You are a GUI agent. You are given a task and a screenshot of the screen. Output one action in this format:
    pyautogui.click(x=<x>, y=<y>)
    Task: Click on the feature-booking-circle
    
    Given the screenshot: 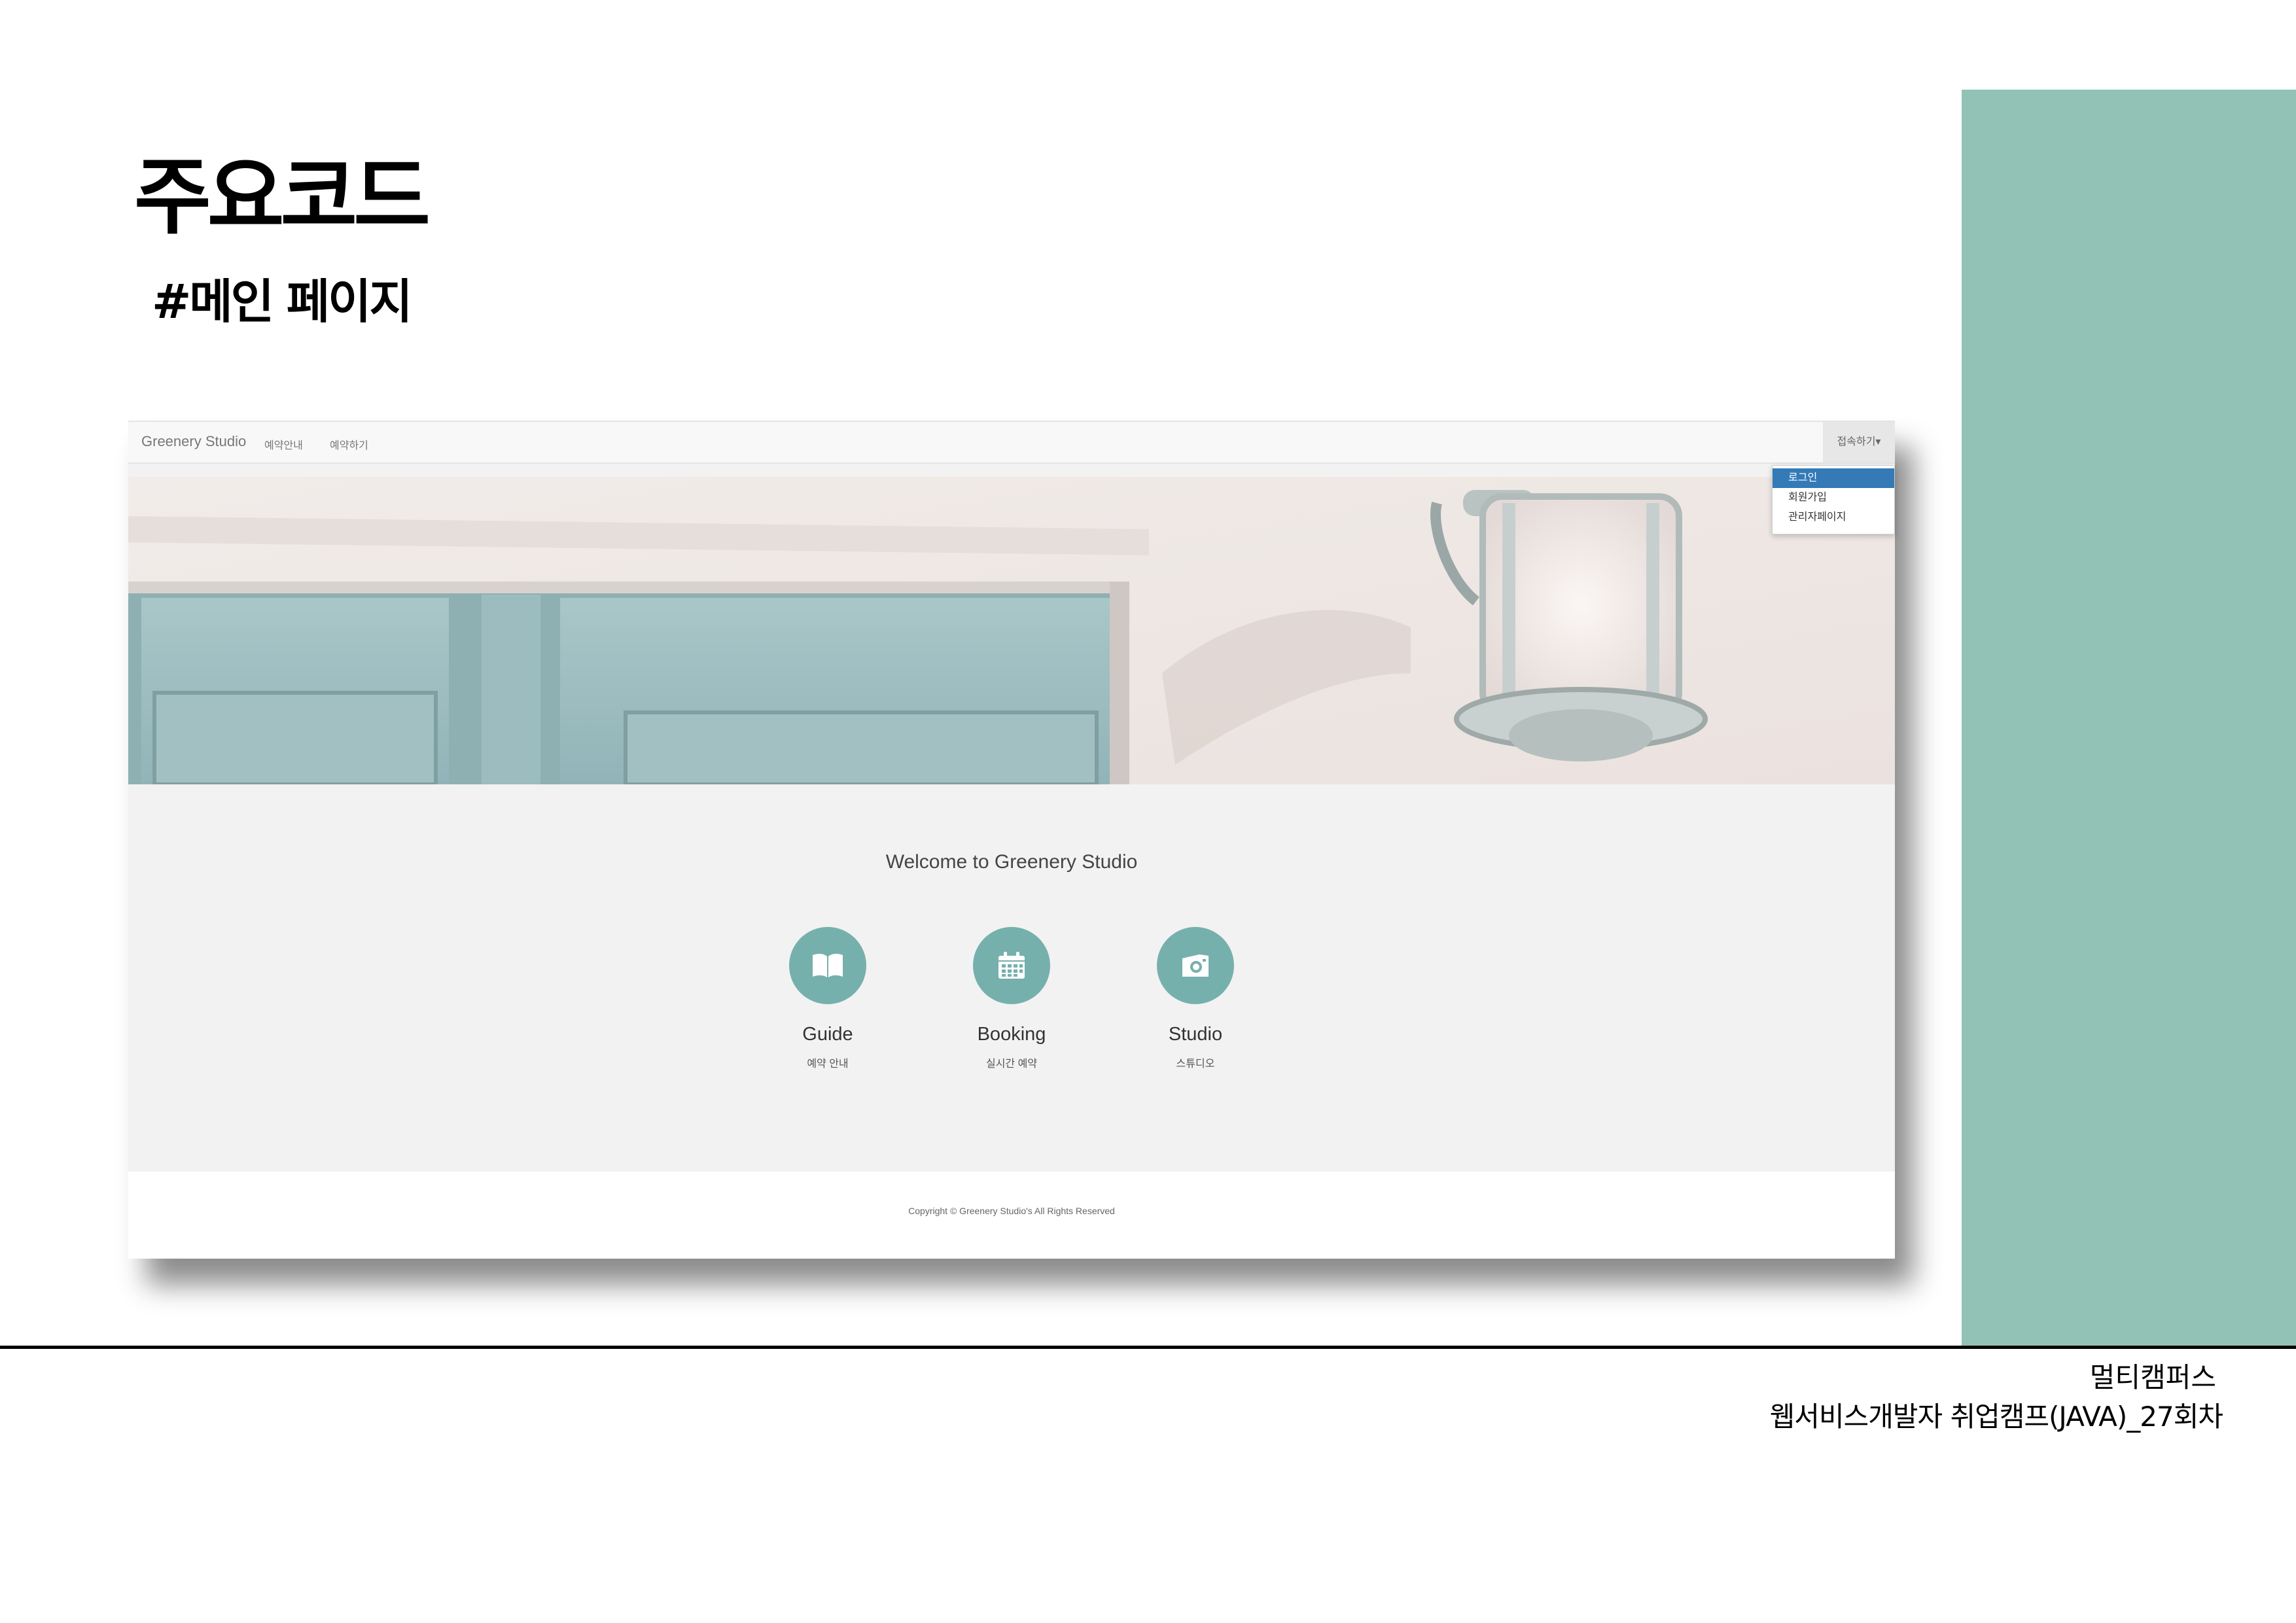 What is the action you would take?
    pyautogui.click(x=1012, y=966)
    